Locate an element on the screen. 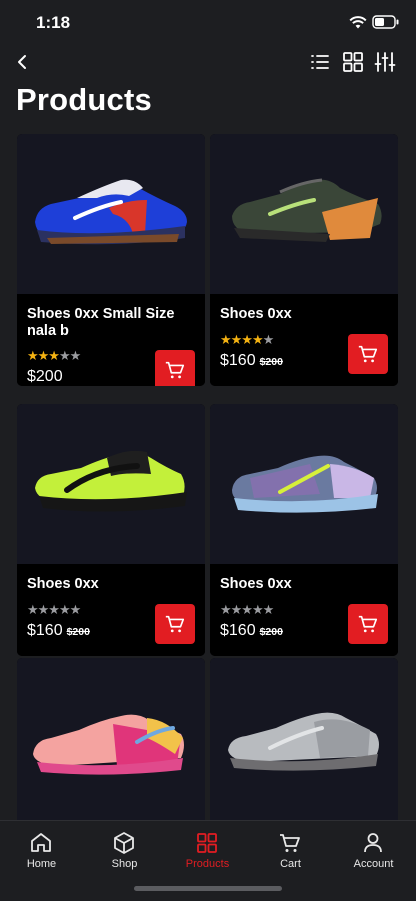 This screenshot has width=416, height=901. tab-shop: Shop is located at coordinates (124, 851).